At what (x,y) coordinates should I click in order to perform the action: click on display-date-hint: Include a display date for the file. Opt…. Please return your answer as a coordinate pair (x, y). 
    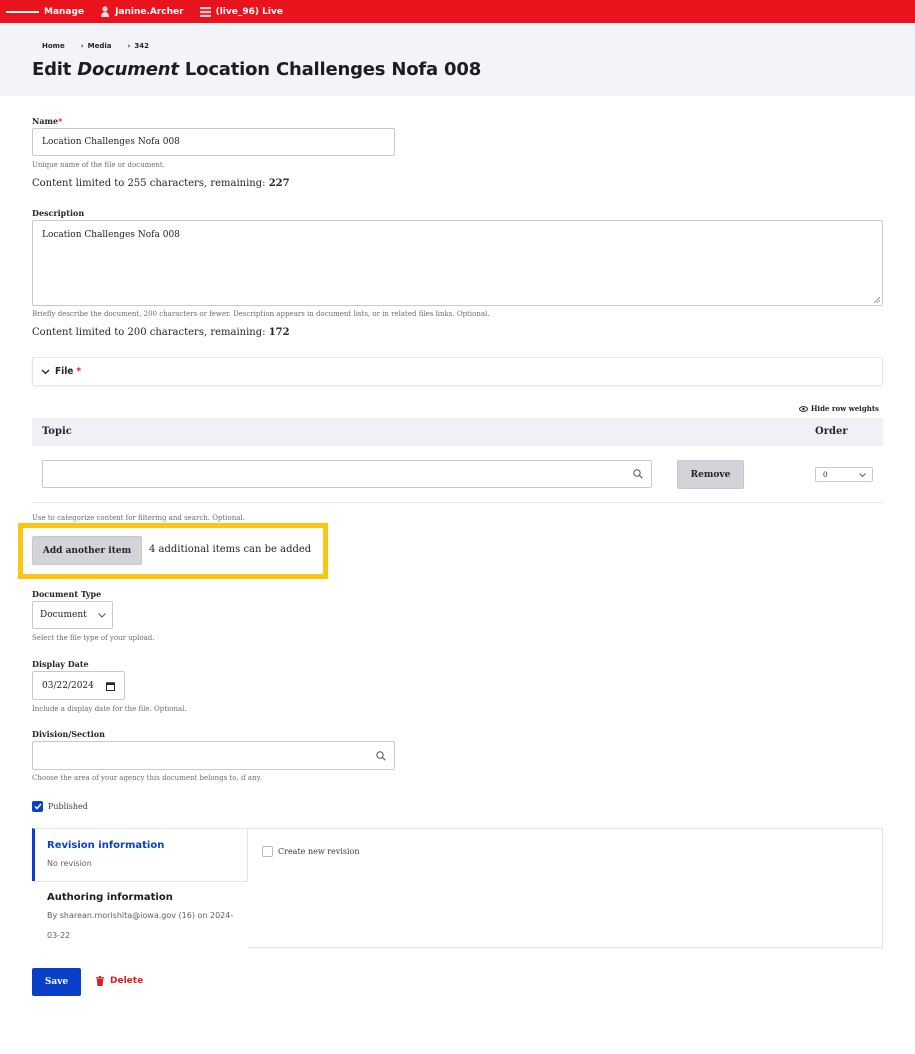
    Looking at the image, I should click on (109, 709).